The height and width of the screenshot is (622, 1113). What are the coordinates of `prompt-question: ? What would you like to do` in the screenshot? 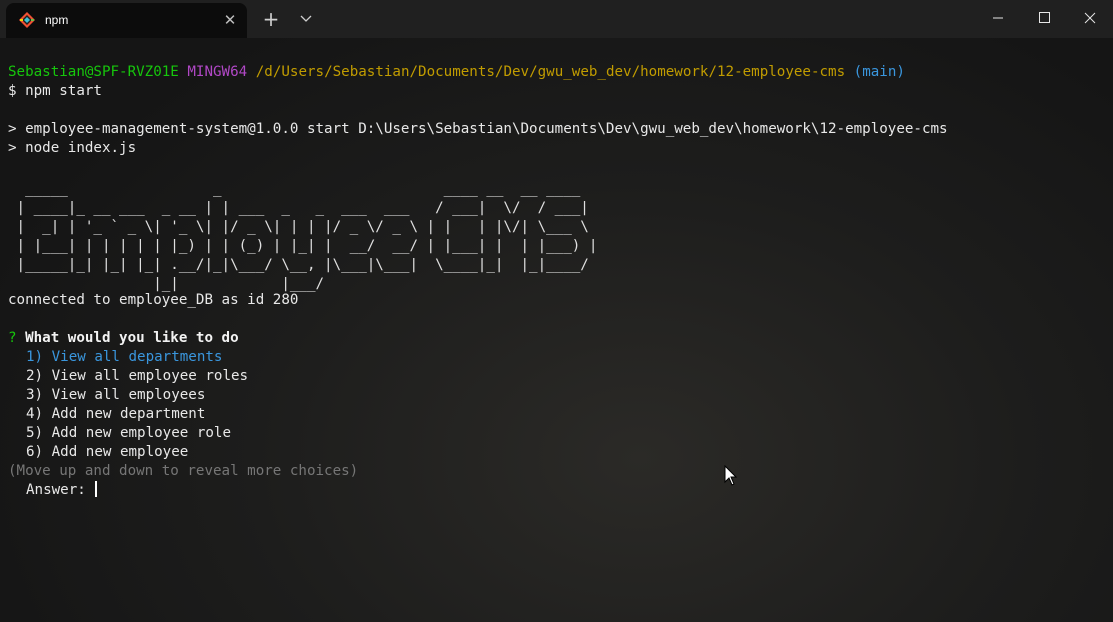 It's located at (123, 338).